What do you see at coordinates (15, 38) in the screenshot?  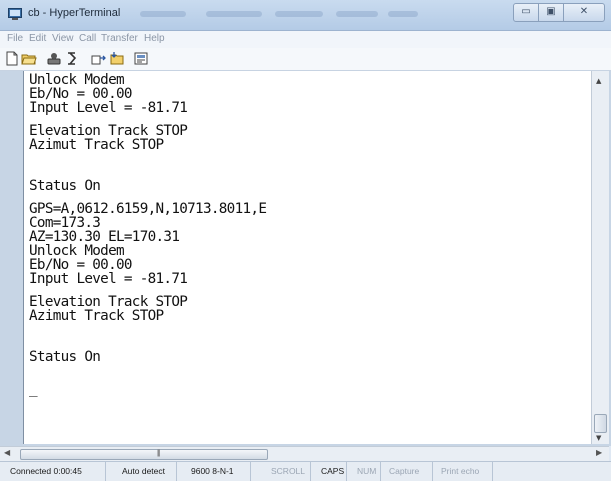 I see `menu-file: File` at bounding box center [15, 38].